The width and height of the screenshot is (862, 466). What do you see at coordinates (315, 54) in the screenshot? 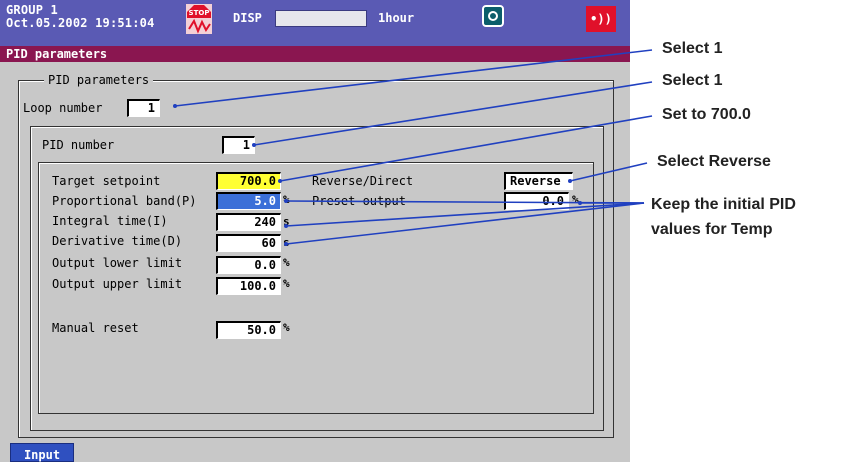
I see `page-title: PID parameters` at bounding box center [315, 54].